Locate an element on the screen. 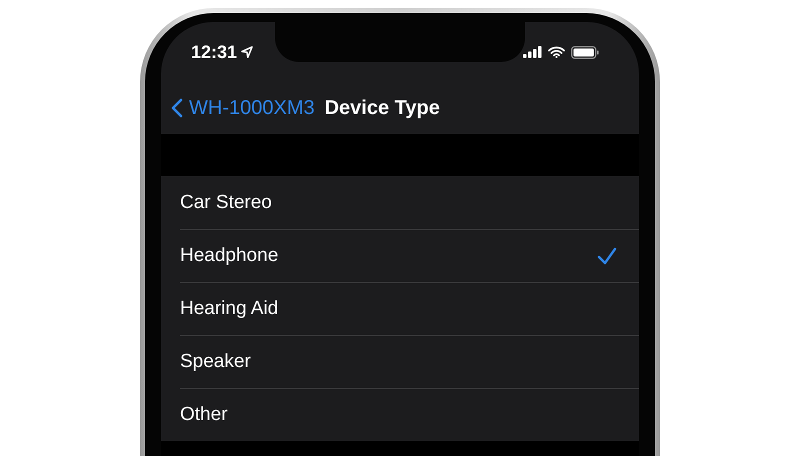 This screenshot has width=800, height=456. option-label: Speaker is located at coordinates (215, 362).